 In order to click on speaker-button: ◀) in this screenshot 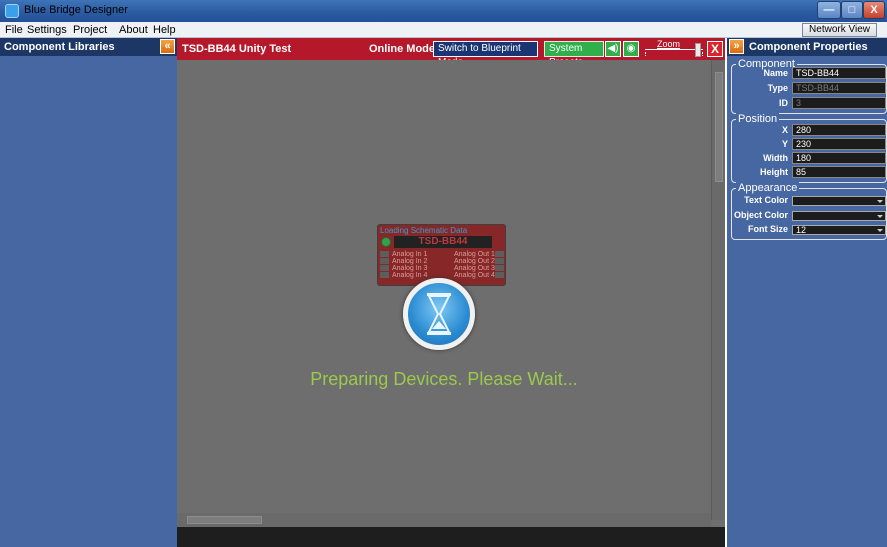, I will do `click(613, 49)`.